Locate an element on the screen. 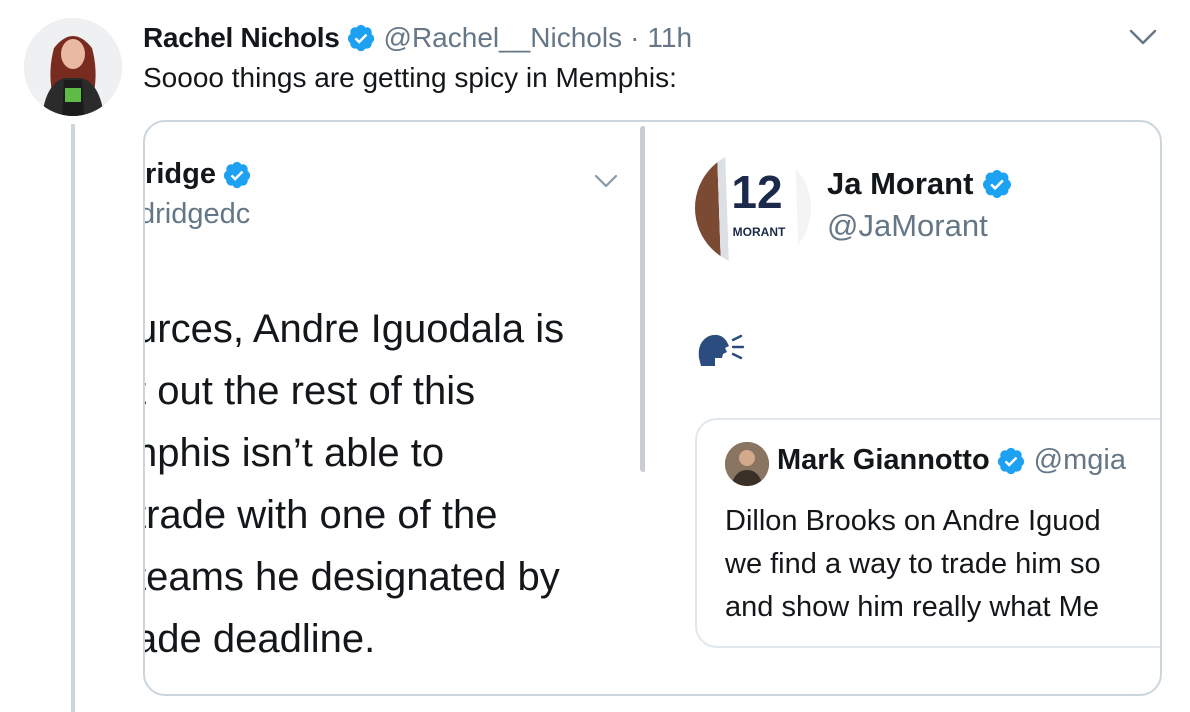 This screenshot has height=712, width=1190. jersey-image: 12 MORANT is located at coordinates (753, 208).